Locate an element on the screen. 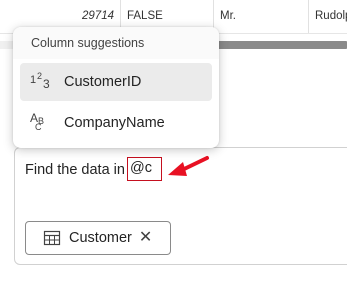 This screenshot has height=284, width=347. prompt-text: Find the data in is located at coordinates (75, 170).